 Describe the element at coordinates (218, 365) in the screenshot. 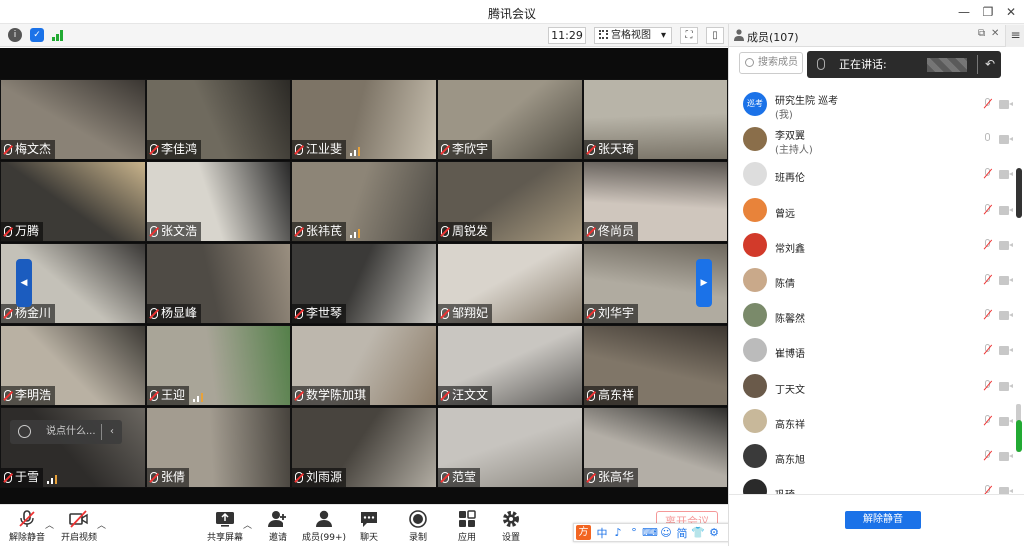

I see `video-tile: 王迎` at that location.